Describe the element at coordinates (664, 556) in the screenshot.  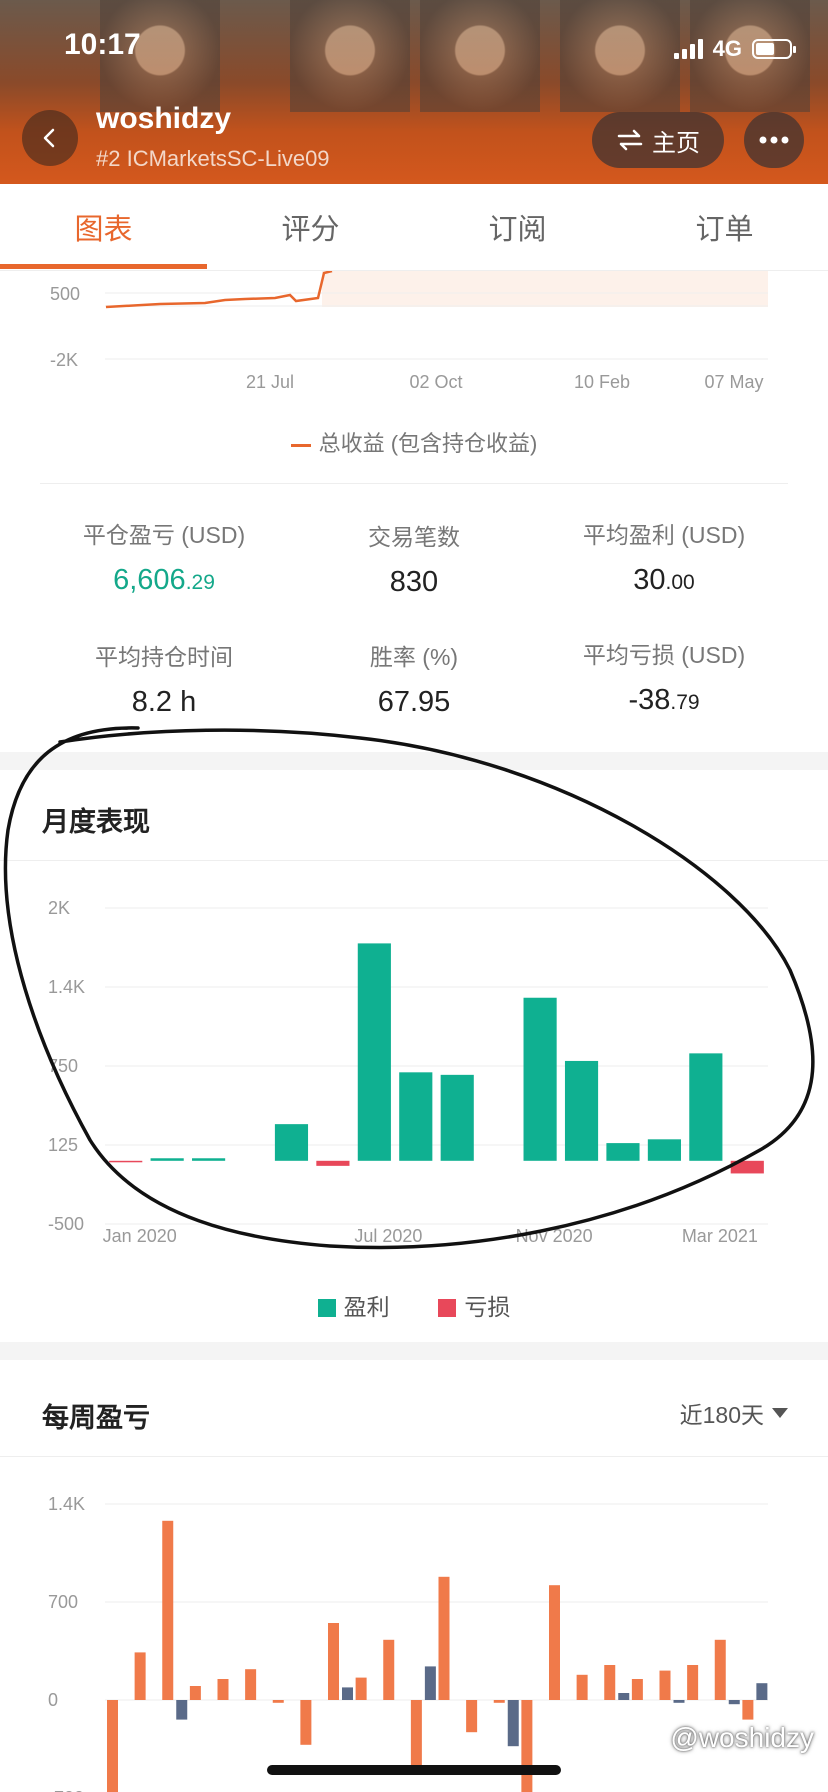
I see `stat-avg-profit: 平均盈利 (USD) 30.00` at that location.